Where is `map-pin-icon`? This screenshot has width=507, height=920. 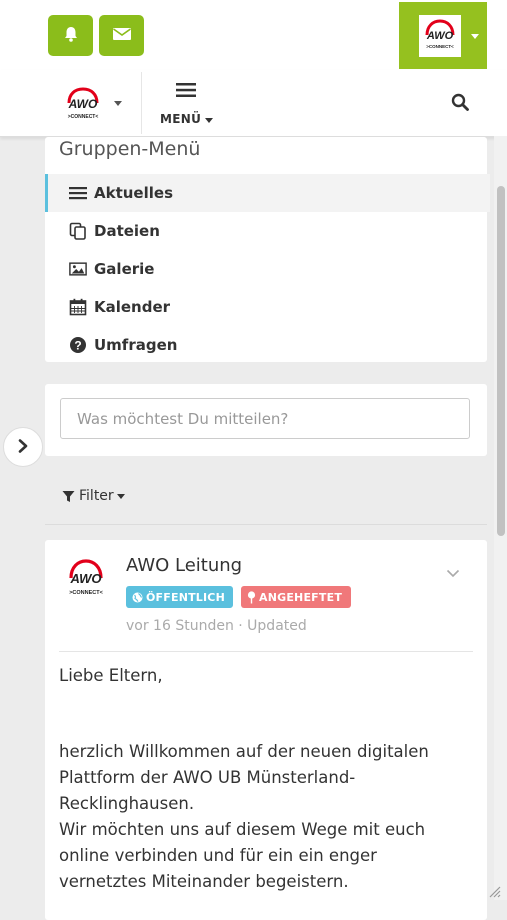 map-pin-icon is located at coordinates (251, 597).